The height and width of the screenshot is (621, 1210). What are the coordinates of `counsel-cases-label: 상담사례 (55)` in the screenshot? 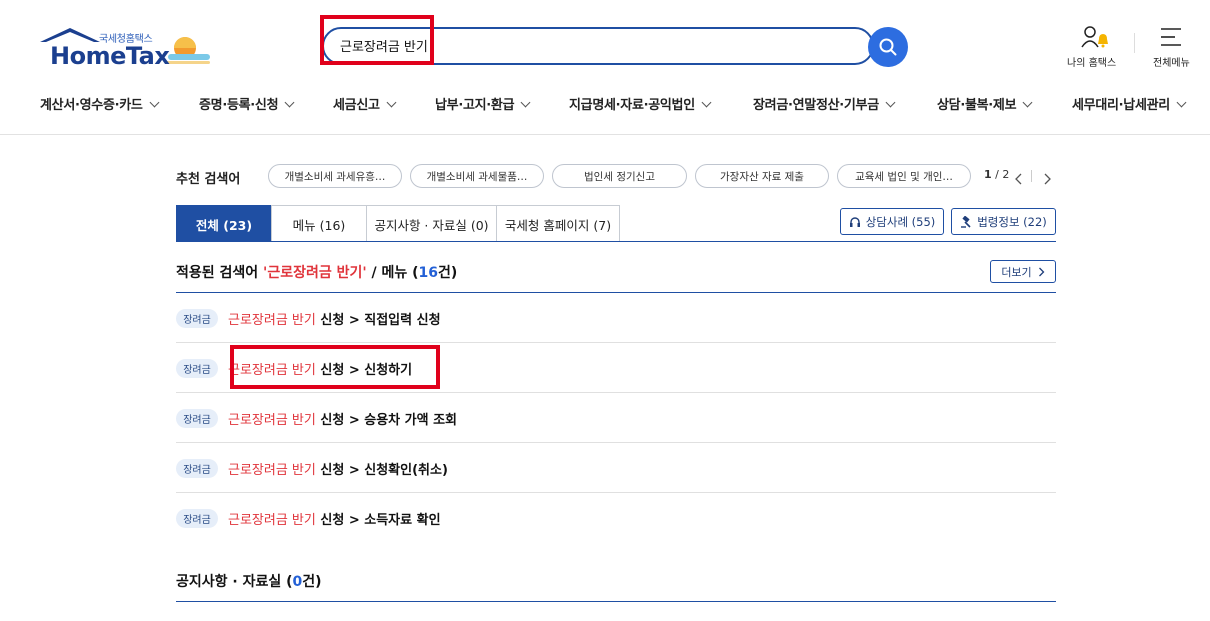 It's located at (900, 221).